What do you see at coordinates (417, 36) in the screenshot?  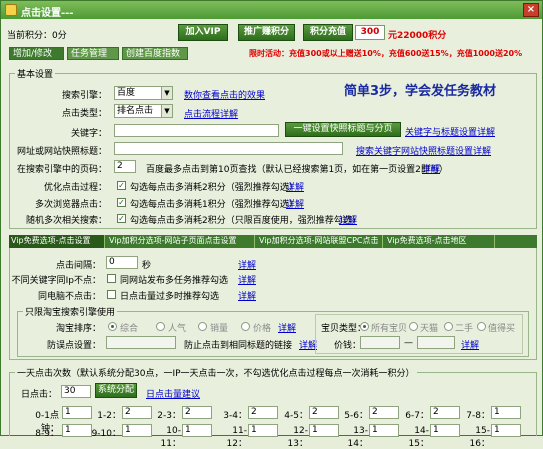 I see `recharge-suffix: 元22000积分` at bounding box center [417, 36].